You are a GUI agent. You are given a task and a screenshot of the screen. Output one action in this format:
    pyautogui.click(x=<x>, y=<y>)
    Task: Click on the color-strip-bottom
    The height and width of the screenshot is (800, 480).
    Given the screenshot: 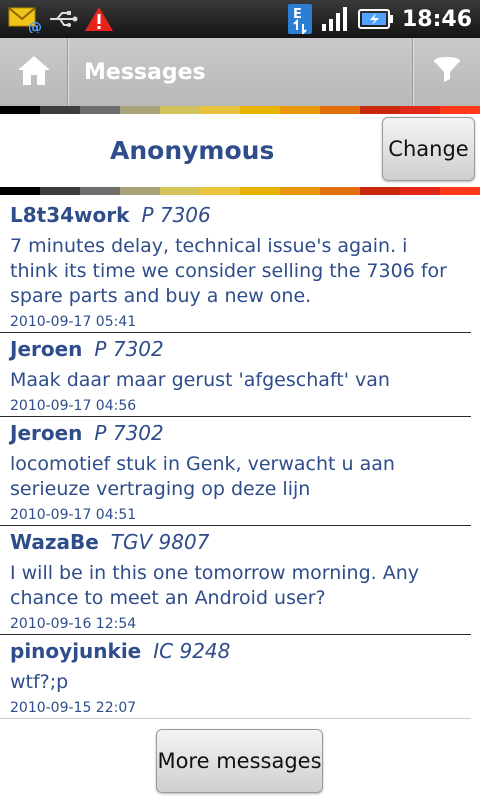 What is the action you would take?
    pyautogui.click(x=240, y=191)
    